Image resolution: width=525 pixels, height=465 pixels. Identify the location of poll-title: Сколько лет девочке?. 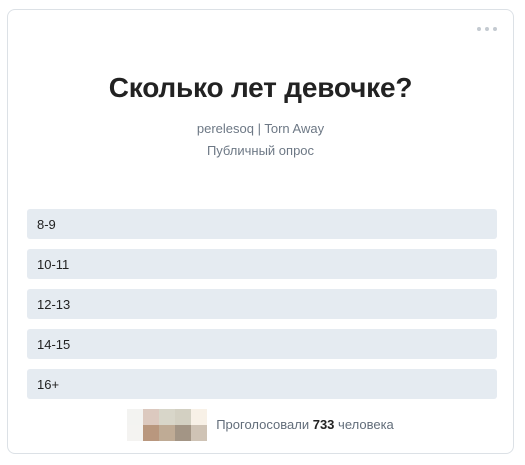
(260, 87).